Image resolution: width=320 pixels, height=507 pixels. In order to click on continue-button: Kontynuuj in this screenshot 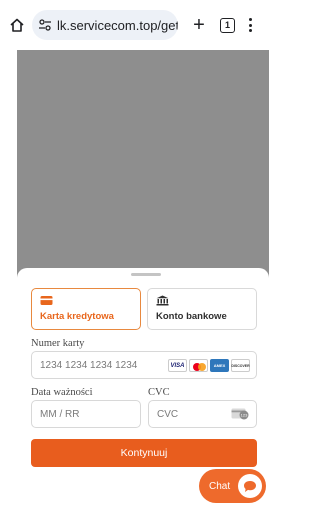, I will do `click(144, 453)`.